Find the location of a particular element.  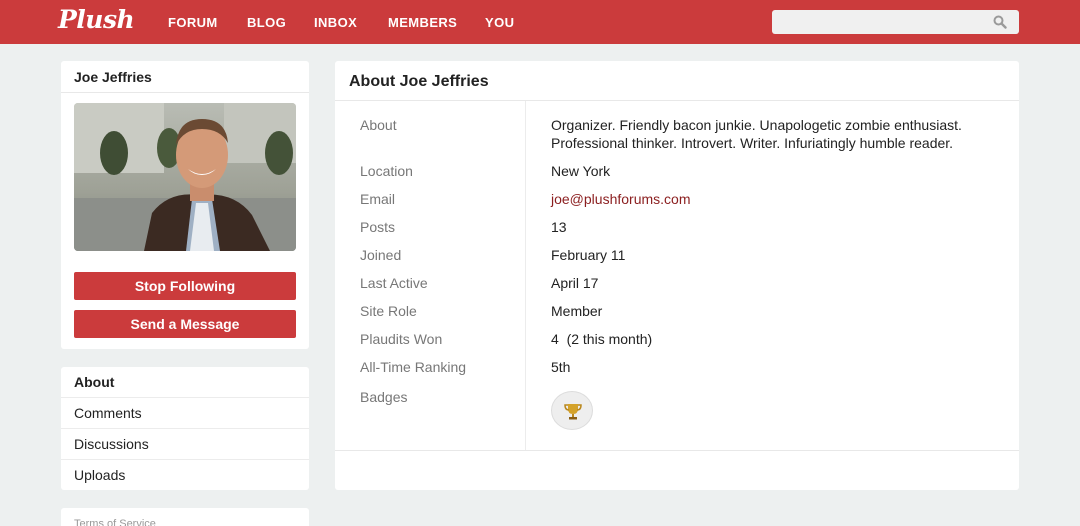

menu-item-about: About is located at coordinates (185, 382).